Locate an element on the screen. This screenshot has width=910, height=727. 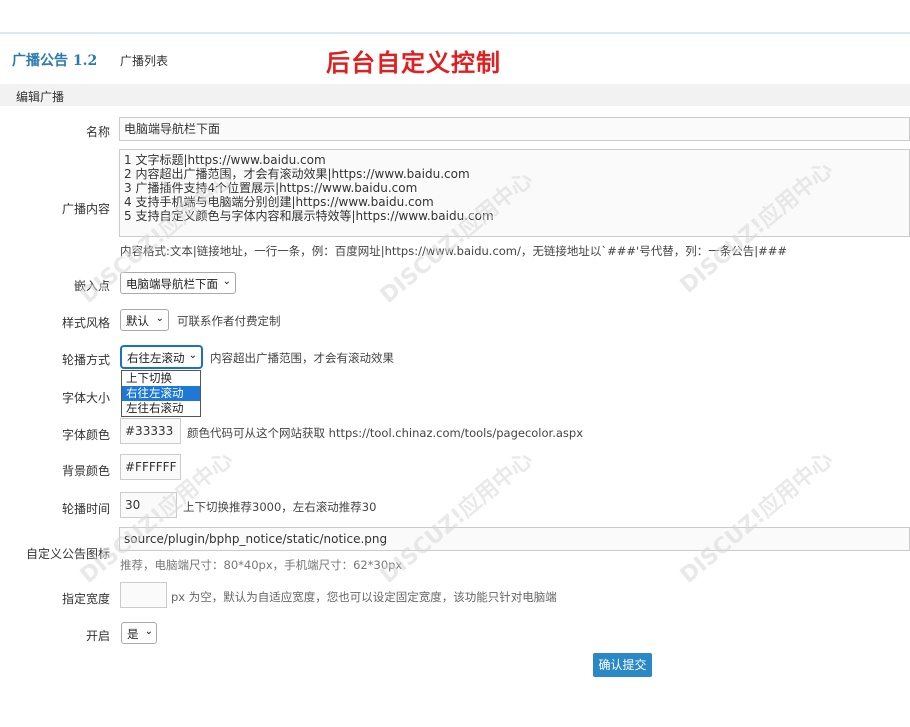
submit-button: 确认提交 is located at coordinates (622, 665).